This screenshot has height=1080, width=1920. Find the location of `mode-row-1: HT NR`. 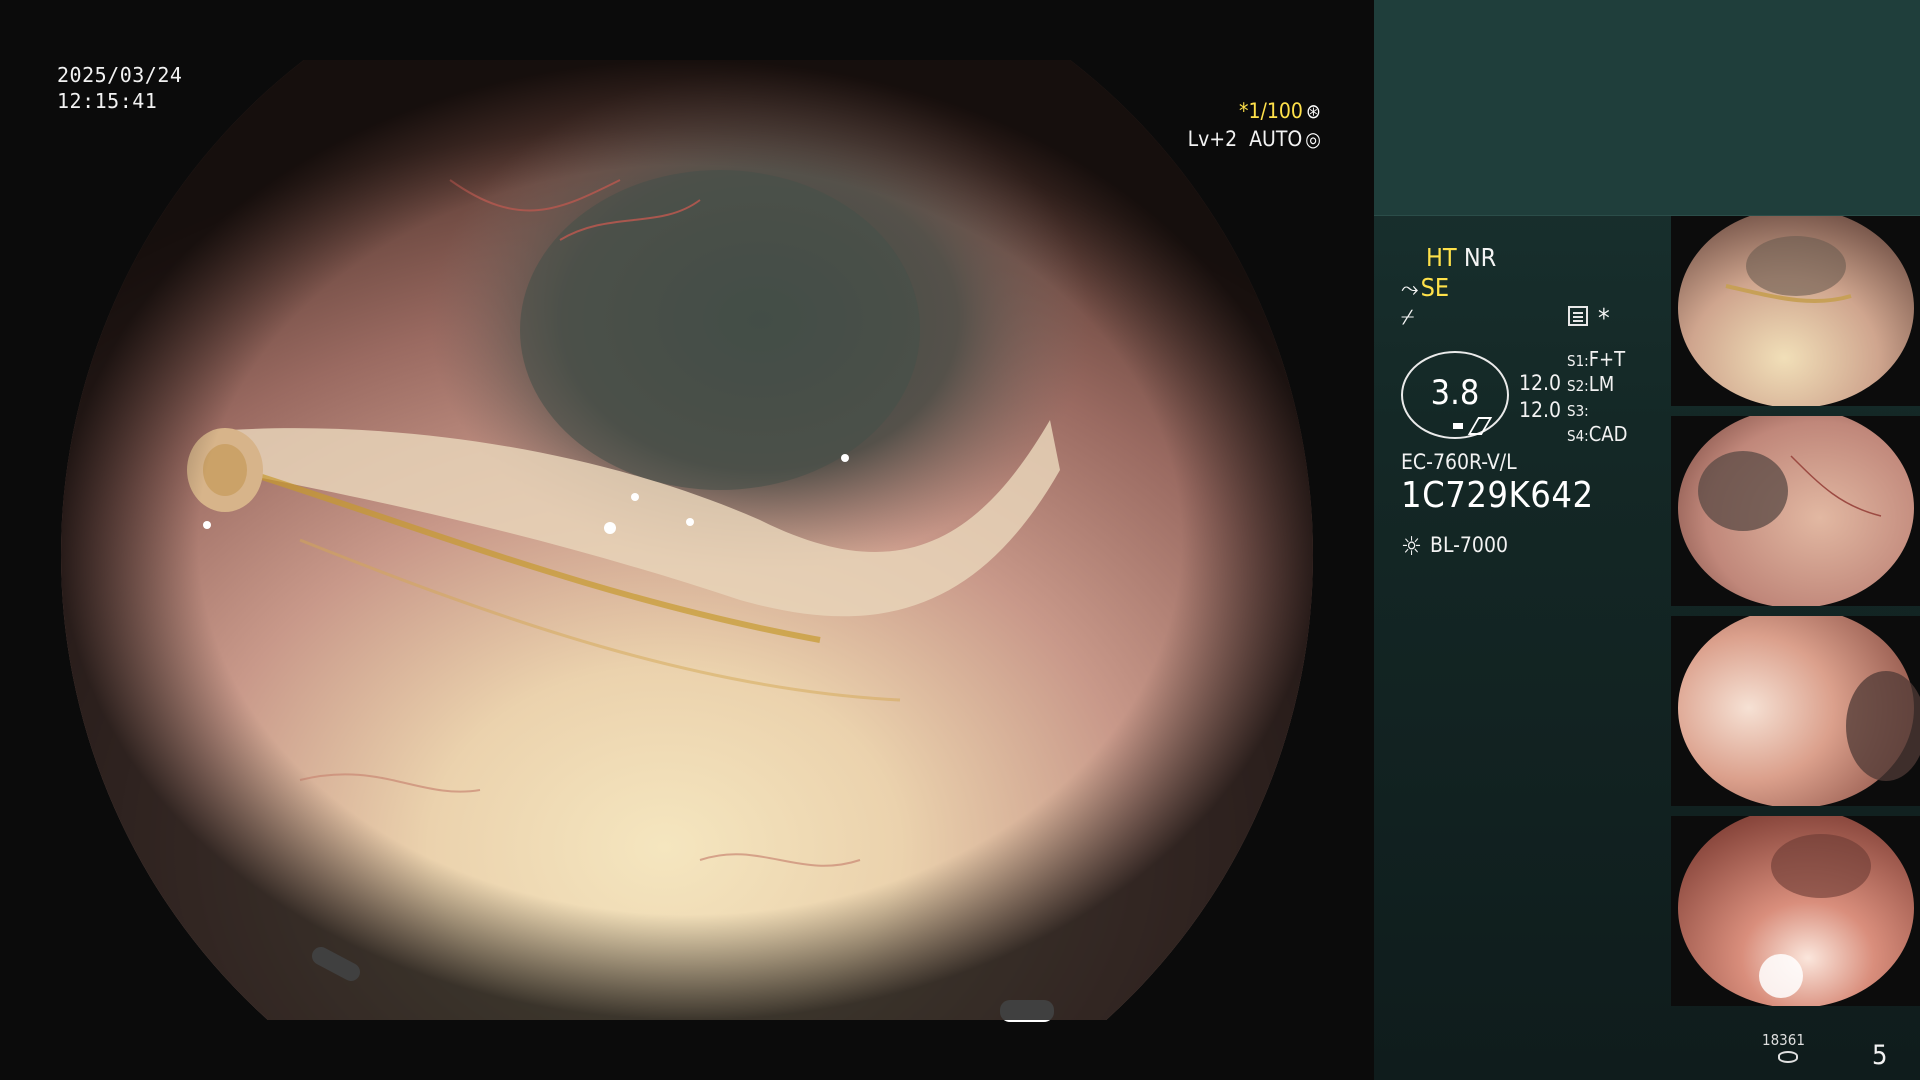

mode-row-1: HT NR is located at coordinates (1461, 258).